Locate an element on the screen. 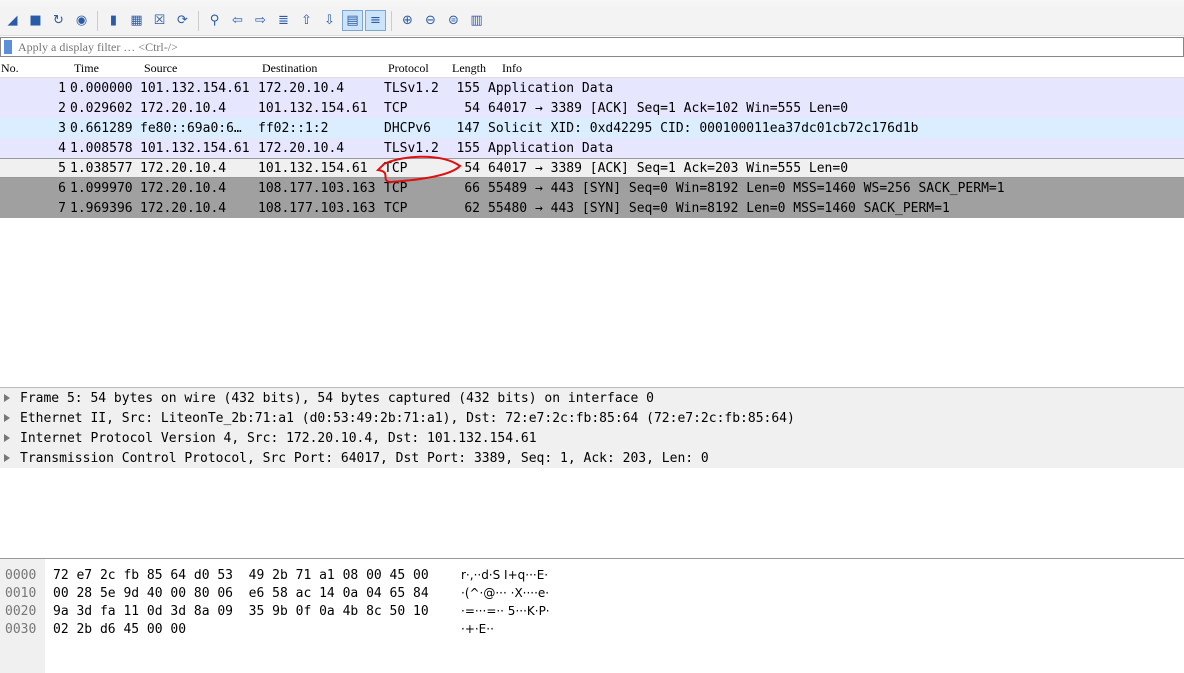 This screenshot has width=1184, height=673. column-header-no: No. is located at coordinates (37, 68).